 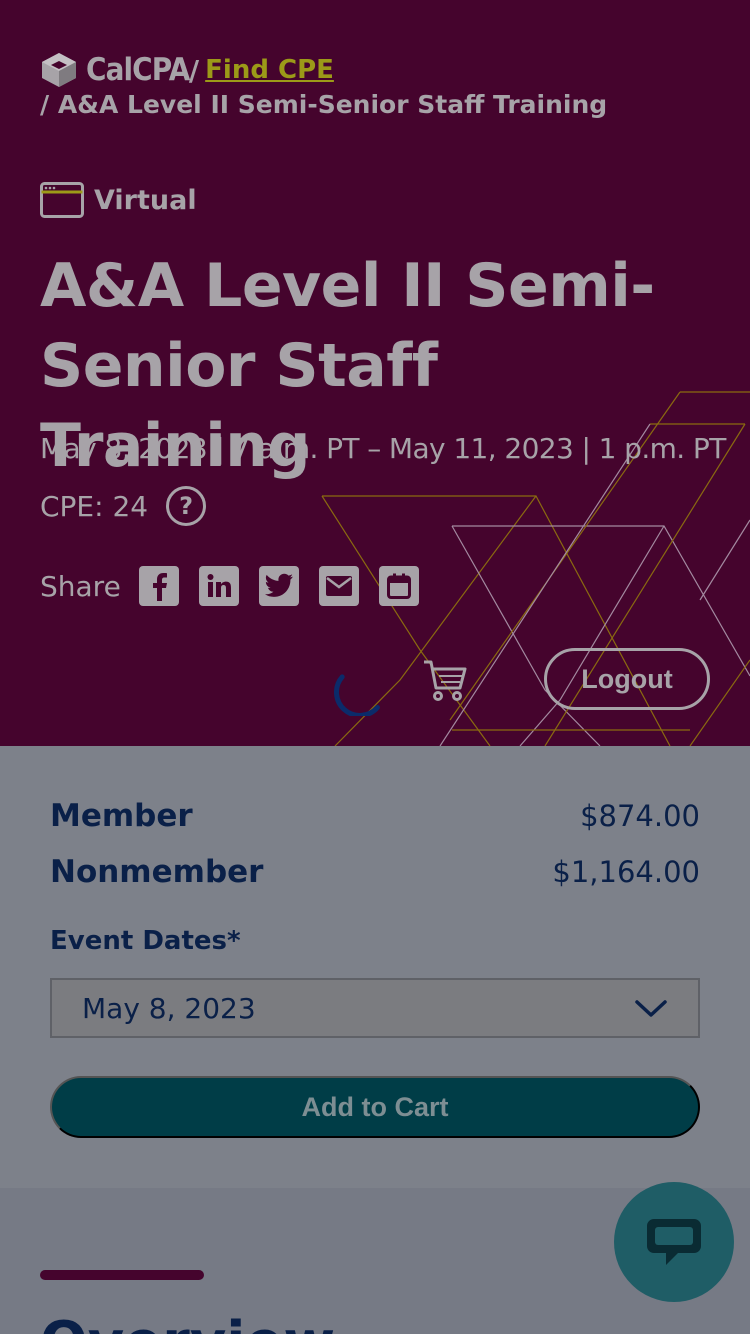 I want to click on section-accent-bar, so click(x=122, y=1275).